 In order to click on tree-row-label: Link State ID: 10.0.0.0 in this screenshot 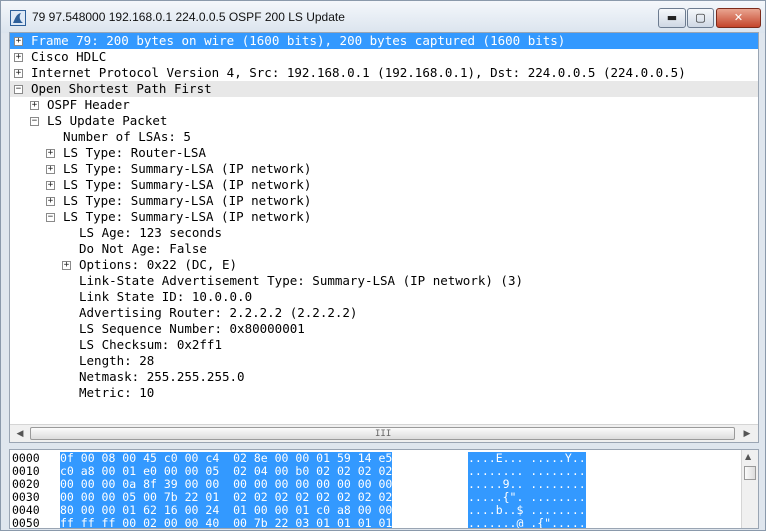, I will do `click(166, 296)`.